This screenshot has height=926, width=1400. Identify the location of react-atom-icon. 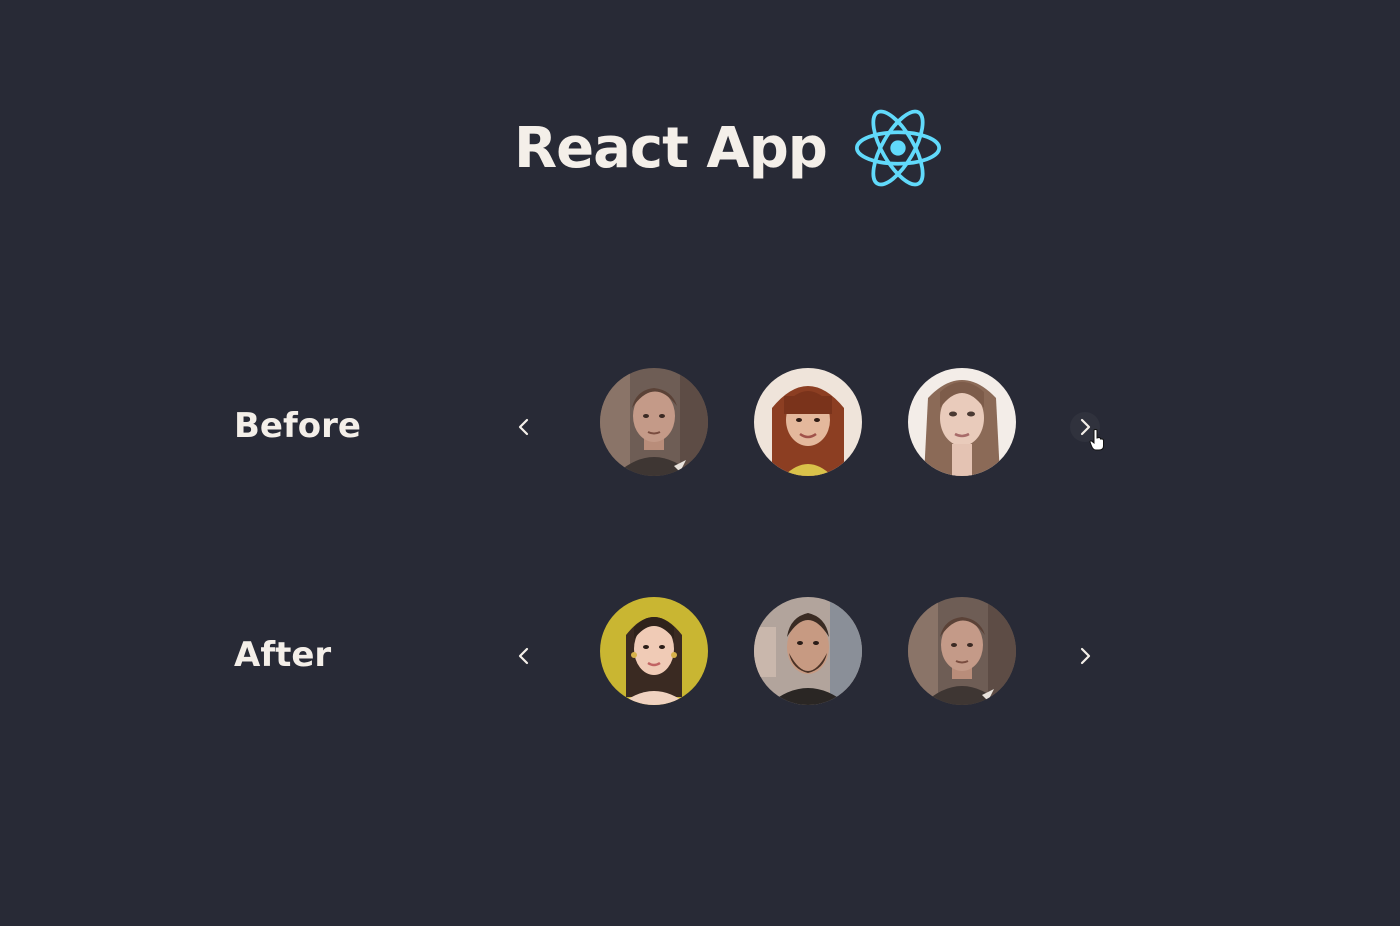
(897, 148).